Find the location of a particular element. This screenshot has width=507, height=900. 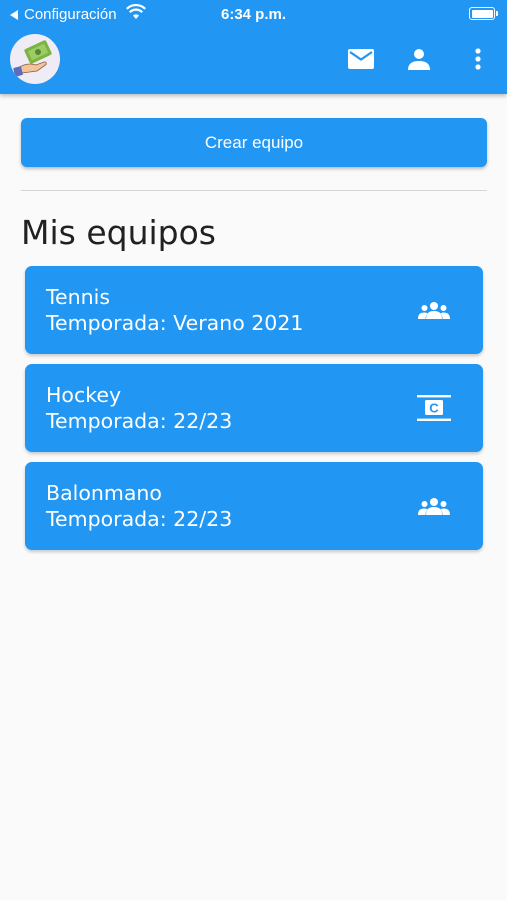

team-season: Temporada: Verano 2021 is located at coordinates (175, 323).